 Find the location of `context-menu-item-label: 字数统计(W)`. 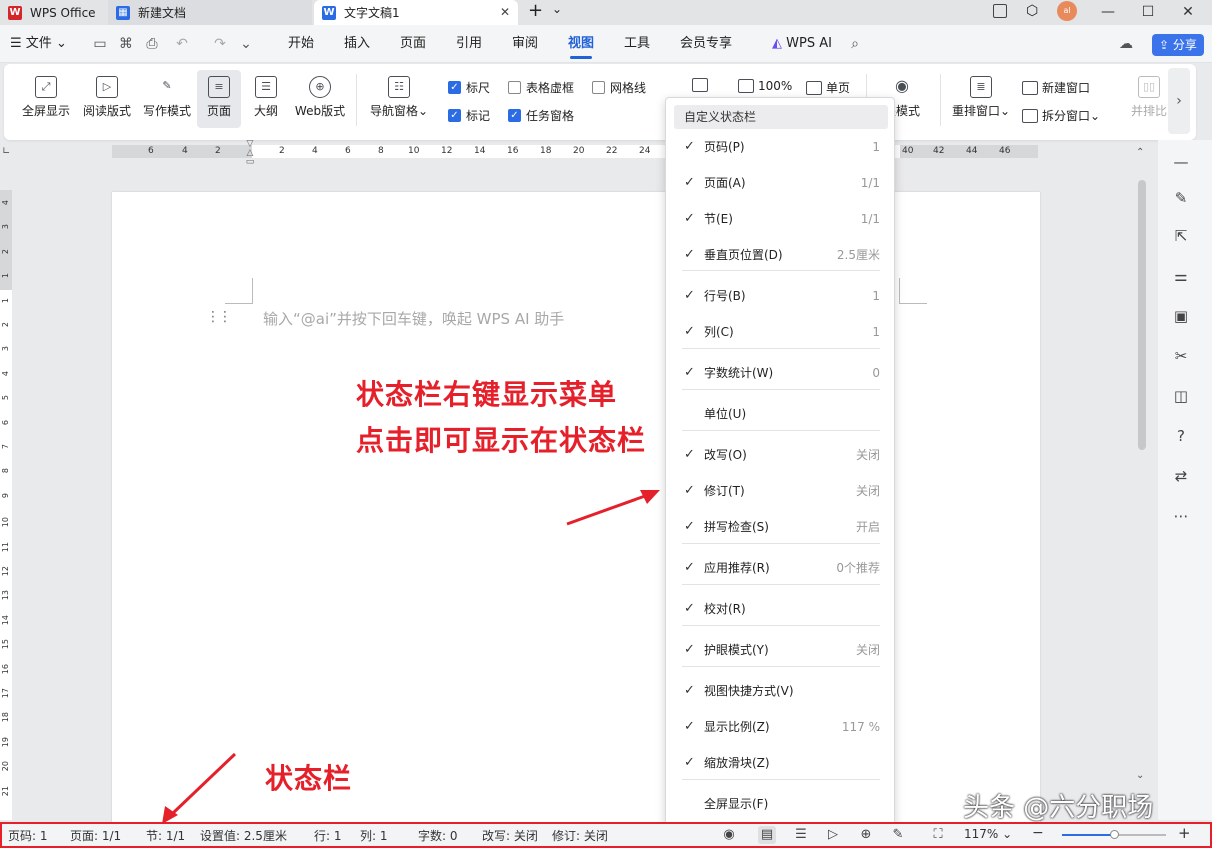

context-menu-item-label: 字数统计(W) is located at coordinates (739, 373).